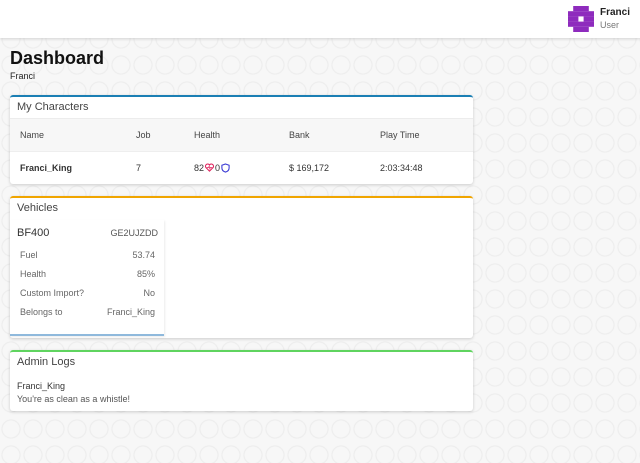 The height and width of the screenshot is (463, 640). What do you see at coordinates (320, 19) in the screenshot?
I see `top-navbar: Franci User` at bounding box center [320, 19].